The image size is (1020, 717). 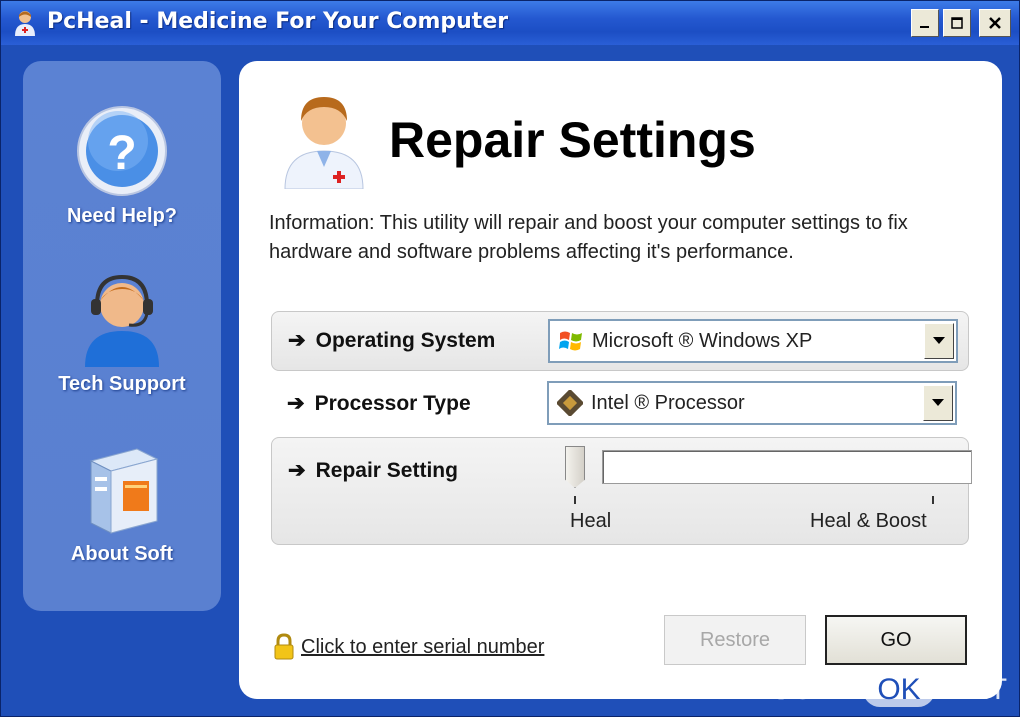 What do you see at coordinates (423, 646) in the screenshot?
I see `serial-link-text: Click to enter serial number` at bounding box center [423, 646].